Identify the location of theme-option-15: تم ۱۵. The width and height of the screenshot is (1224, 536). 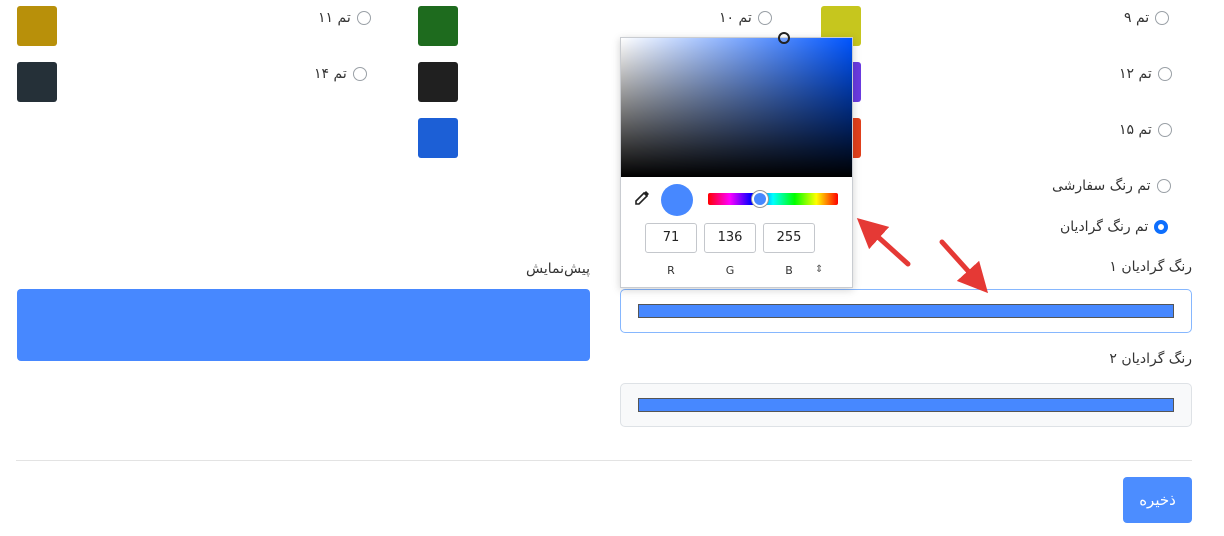
(1145, 130).